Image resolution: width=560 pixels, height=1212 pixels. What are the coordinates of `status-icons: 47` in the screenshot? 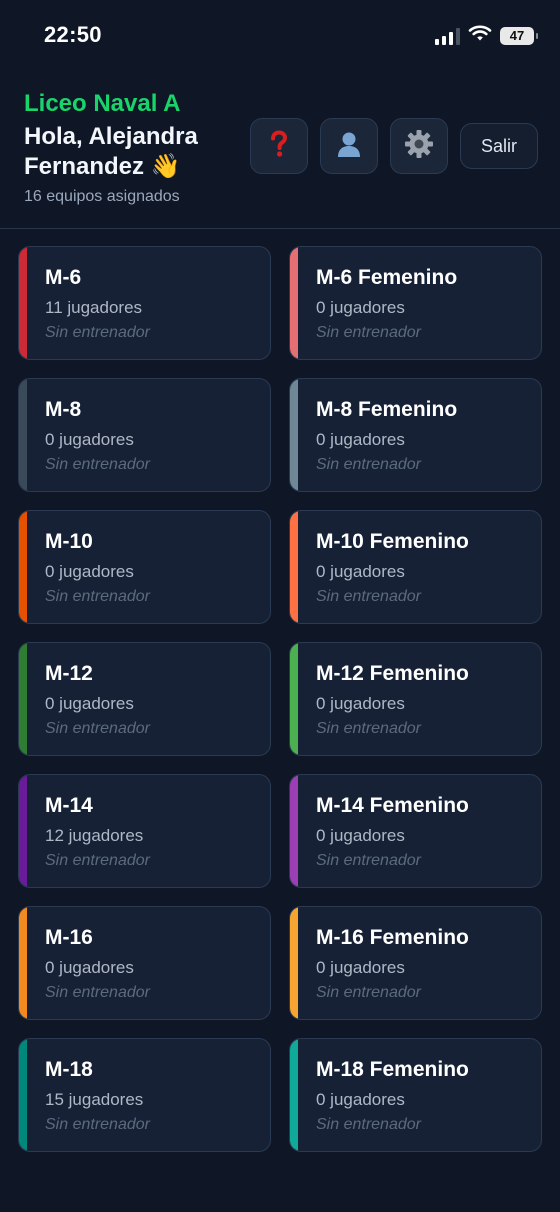 It's located at (486, 35).